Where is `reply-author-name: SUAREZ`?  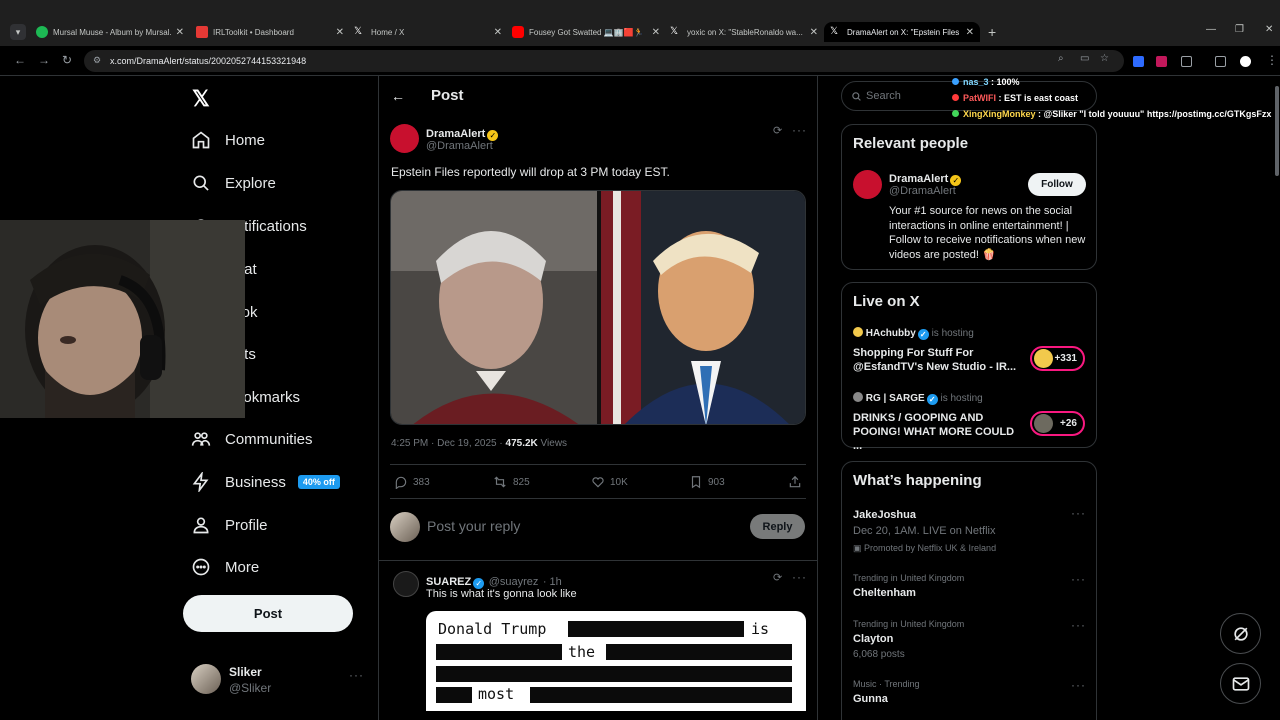
reply-author-name: SUAREZ is located at coordinates (449, 582).